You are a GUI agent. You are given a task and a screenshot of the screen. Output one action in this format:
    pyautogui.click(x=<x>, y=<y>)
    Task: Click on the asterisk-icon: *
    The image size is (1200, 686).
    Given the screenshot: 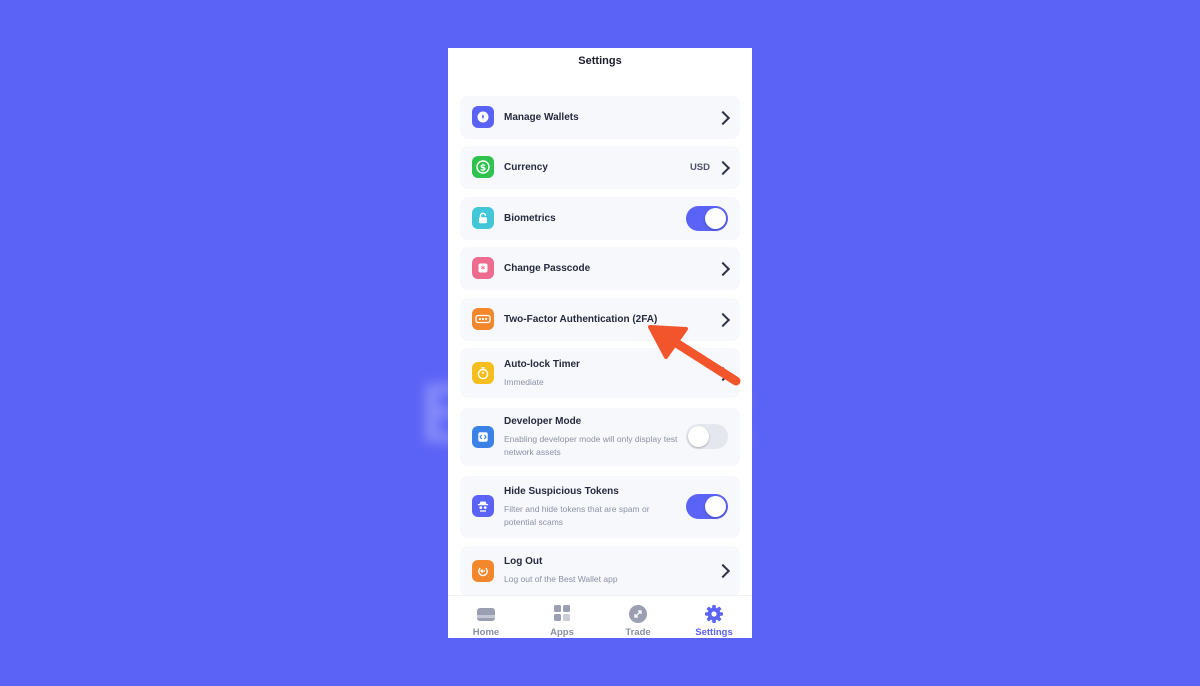 What is the action you would take?
    pyautogui.click(x=483, y=268)
    